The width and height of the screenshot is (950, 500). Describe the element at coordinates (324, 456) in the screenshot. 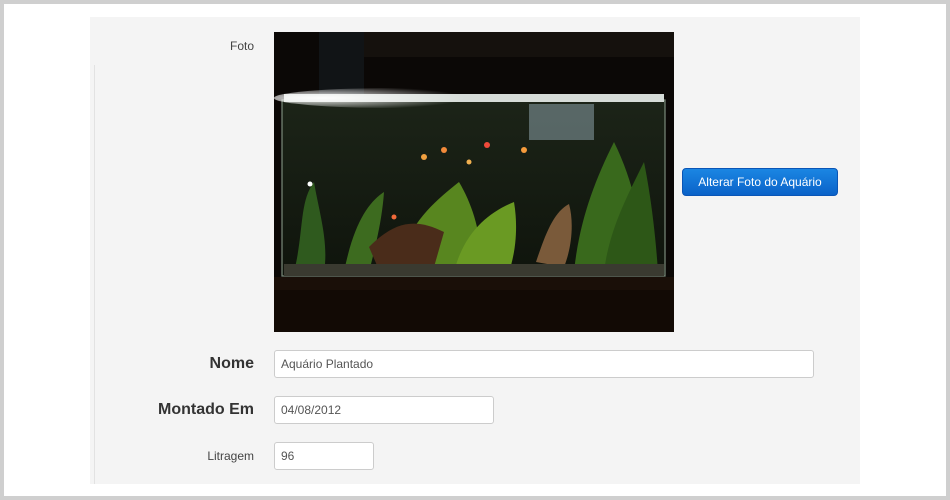

I see `litragem-input` at that location.